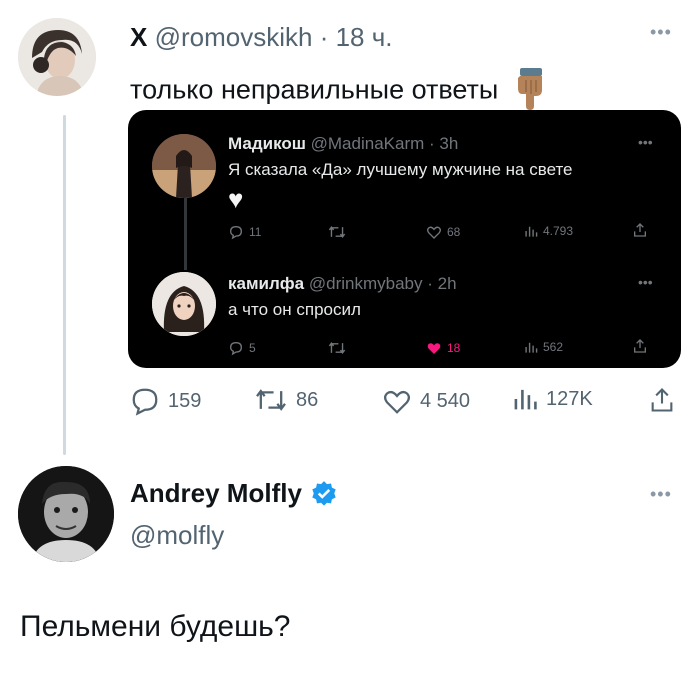 Image resolution: width=700 pixels, height=684 pixels. Describe the element at coordinates (64, 285) in the screenshot. I see `thread-connector-line` at that location.